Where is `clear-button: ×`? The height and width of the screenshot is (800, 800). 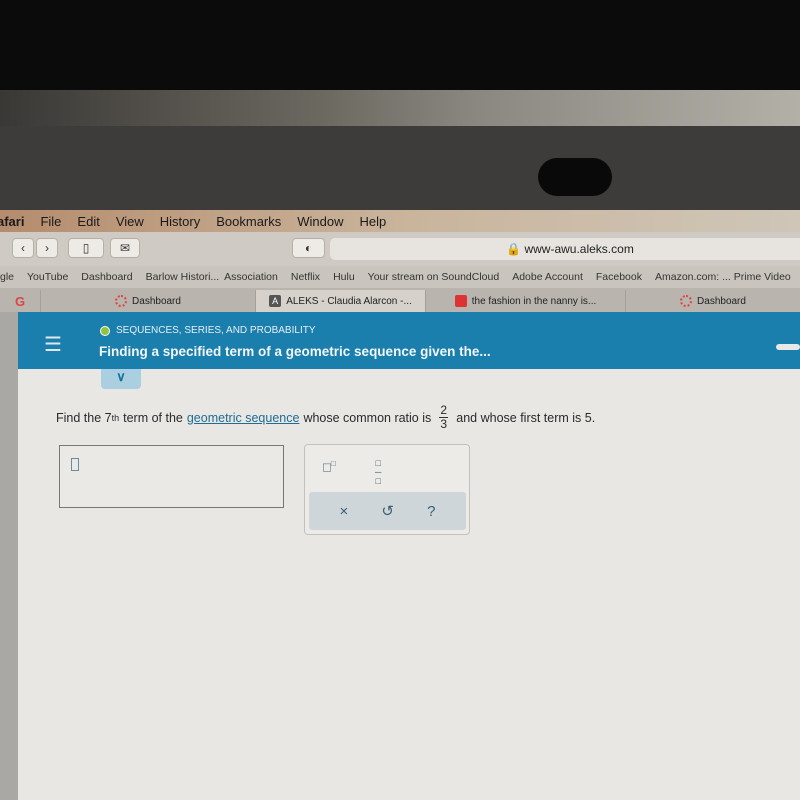 clear-button: × is located at coordinates (344, 511).